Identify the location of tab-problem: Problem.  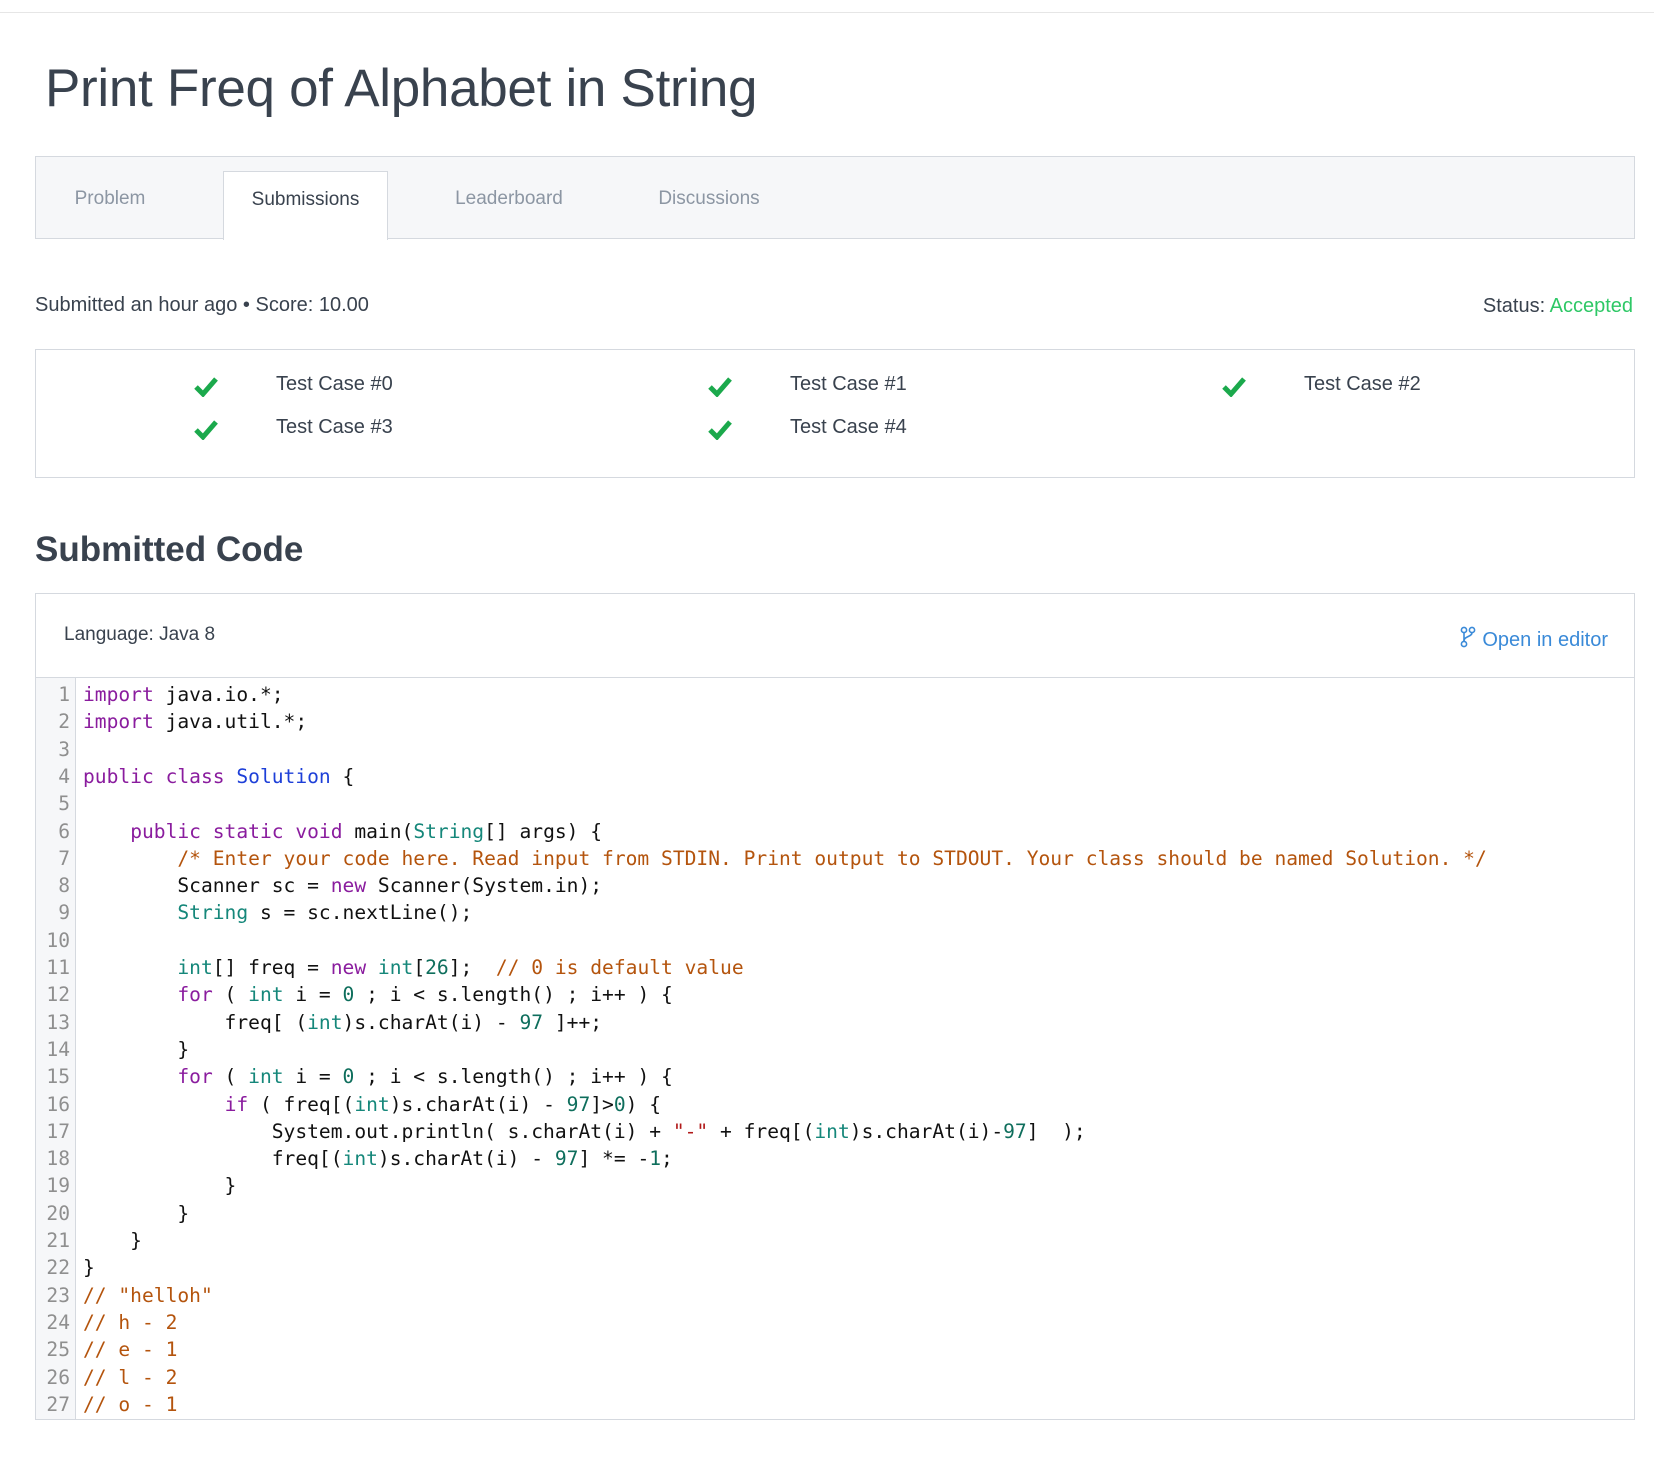
(110, 197).